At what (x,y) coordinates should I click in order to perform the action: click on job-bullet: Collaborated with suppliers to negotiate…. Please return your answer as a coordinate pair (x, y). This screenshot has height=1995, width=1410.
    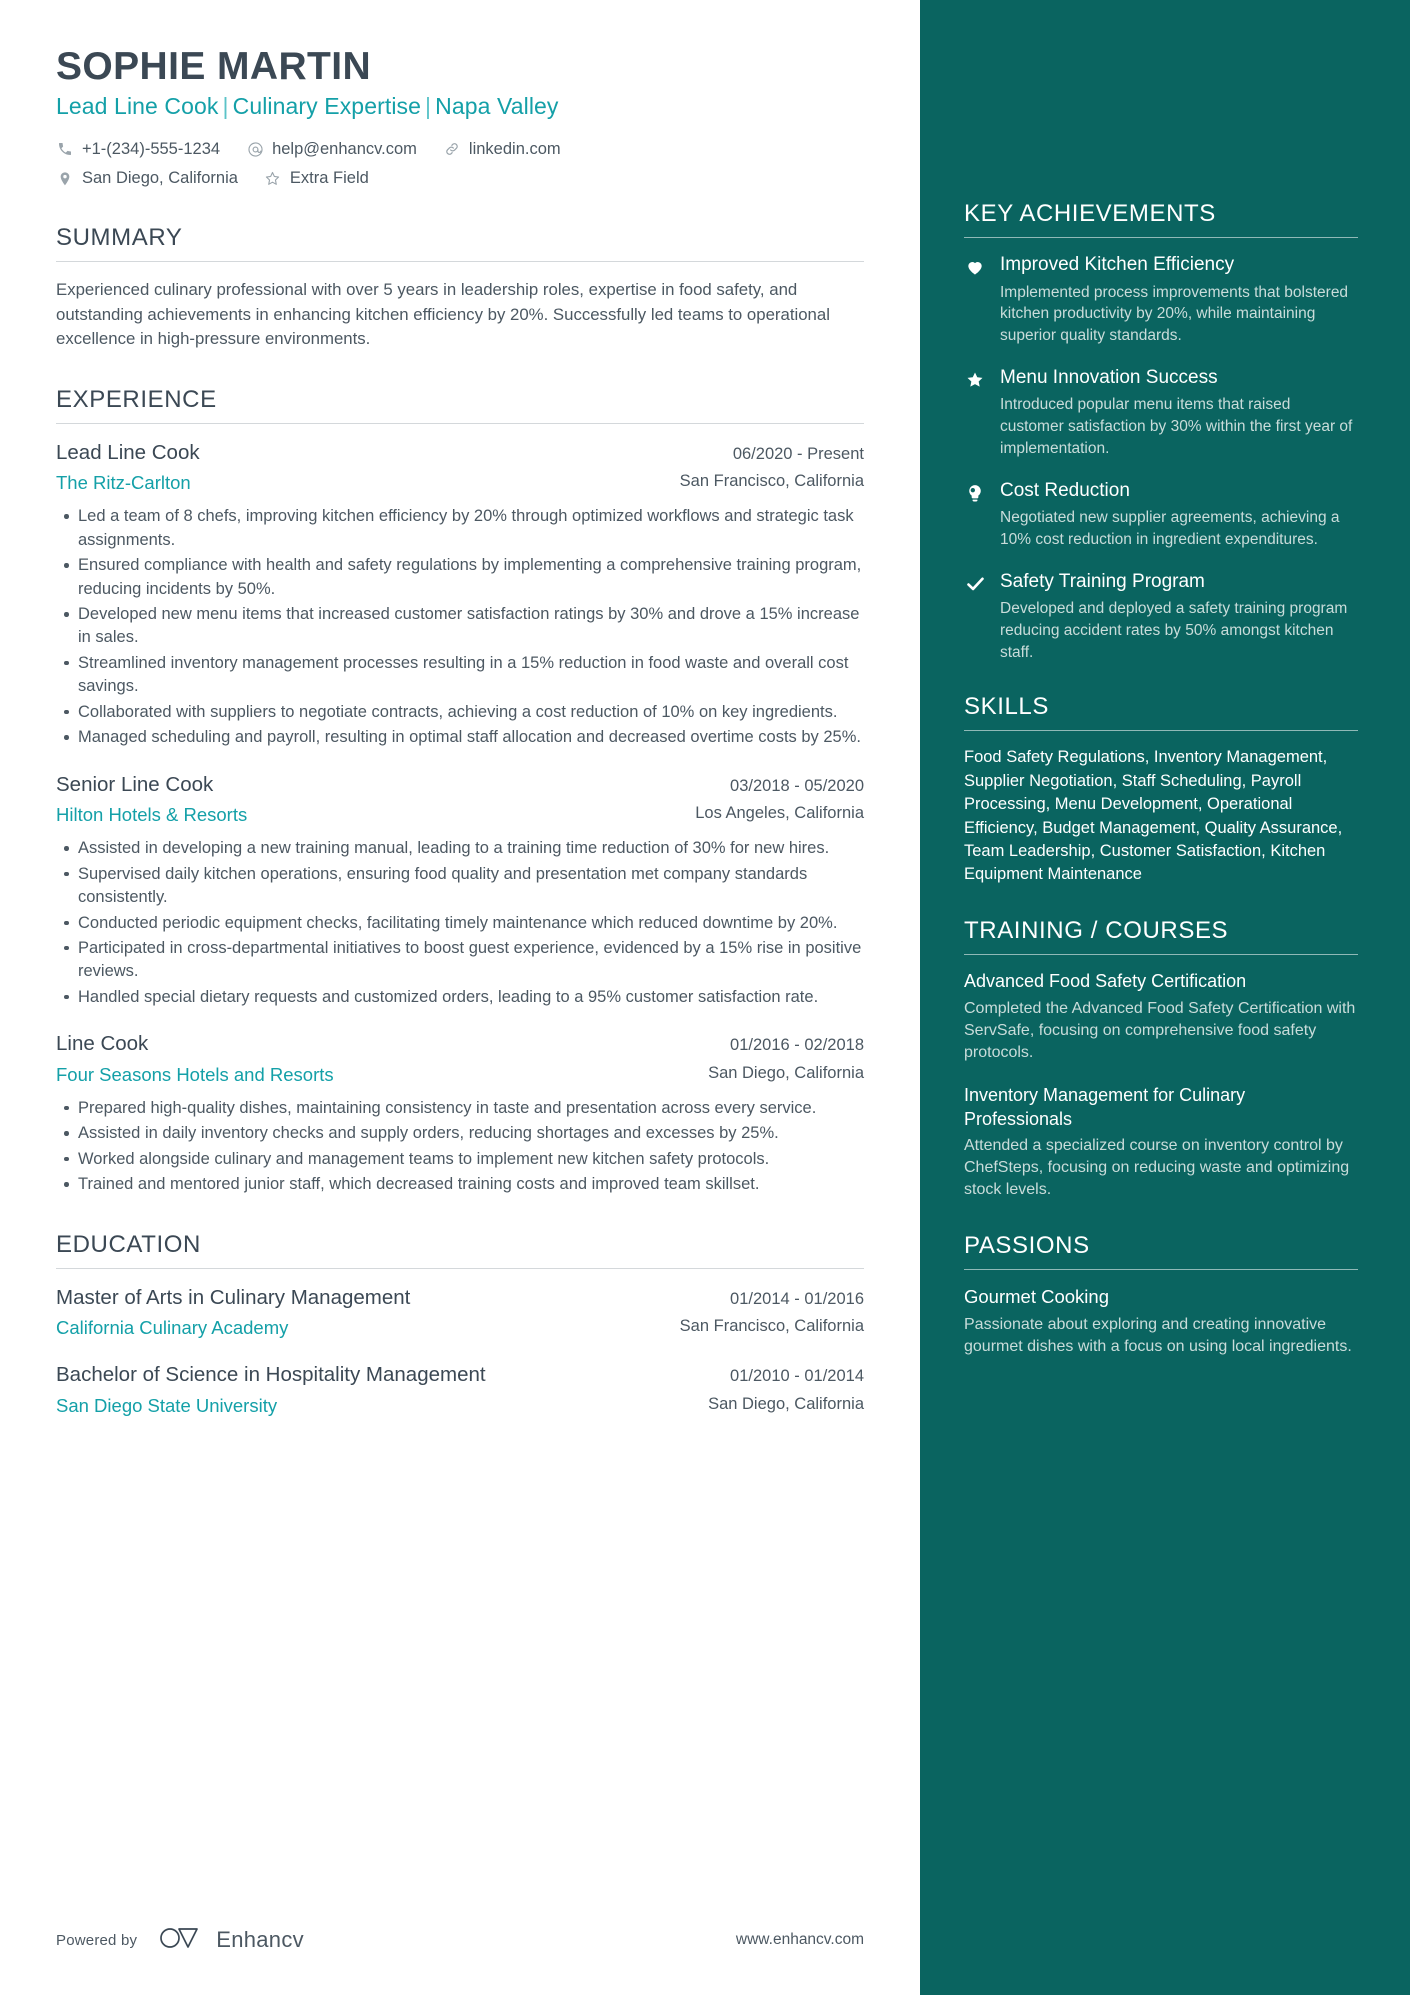
    Looking at the image, I should click on (460, 712).